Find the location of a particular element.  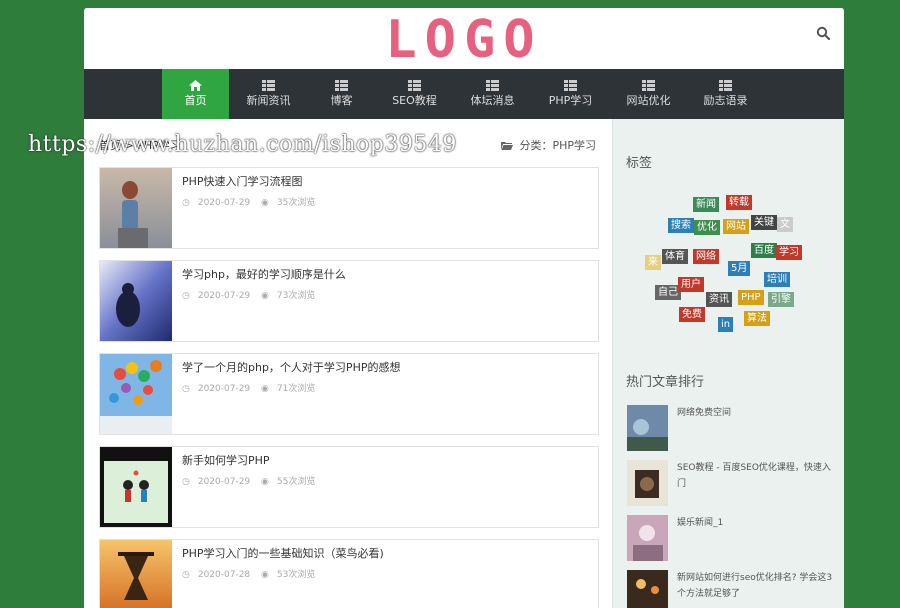

hot-article-item: 娱乐新闻_1 is located at coordinates (732, 538).